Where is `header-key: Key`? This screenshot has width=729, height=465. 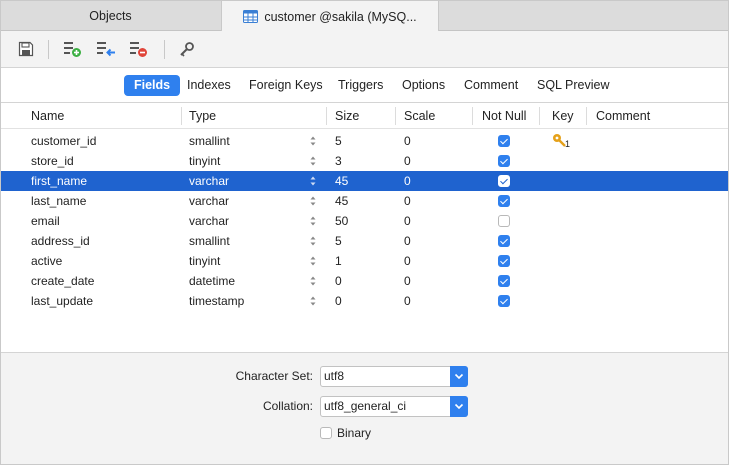 header-key: Key is located at coordinates (563, 116).